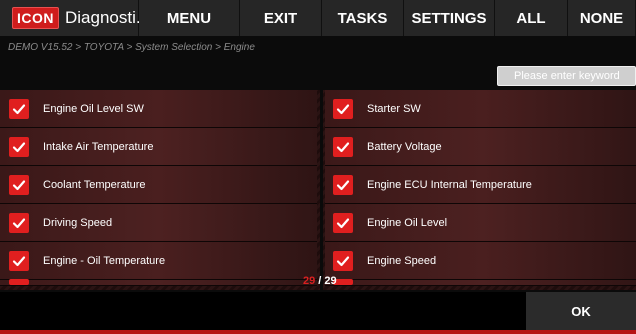 Image resolution: width=636 pixels, height=334 pixels. Describe the element at coordinates (404, 146) in the screenshot. I see `list-item-label: Battery Voltage` at that location.